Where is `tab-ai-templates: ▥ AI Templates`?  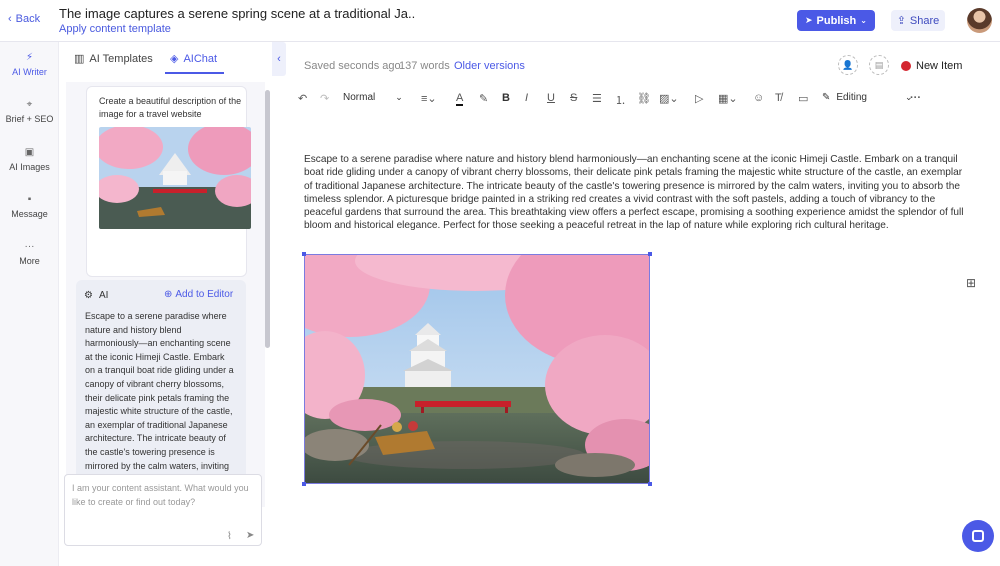
tab-ai-templates: ▥ AI Templates is located at coordinates (113, 59).